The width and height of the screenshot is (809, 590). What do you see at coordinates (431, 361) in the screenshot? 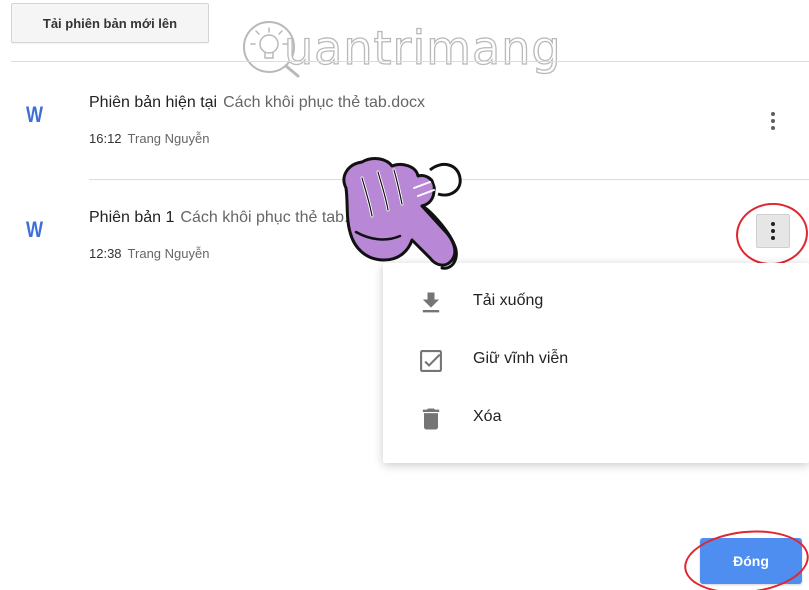
I see `checkbox-icon` at bounding box center [431, 361].